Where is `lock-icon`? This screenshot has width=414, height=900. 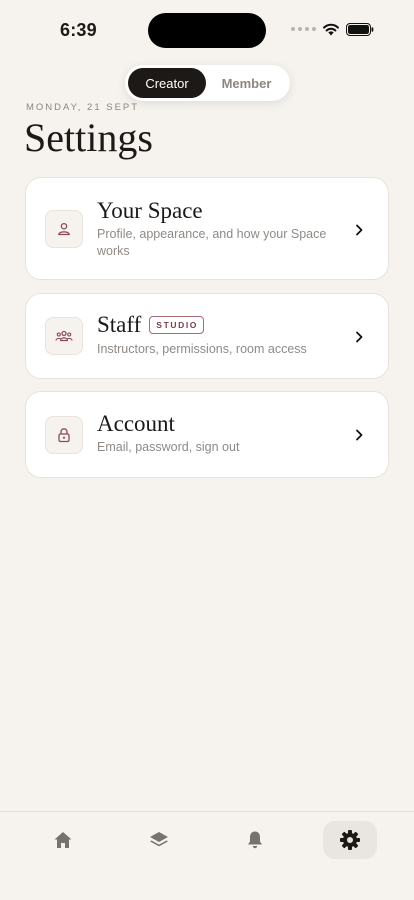
lock-icon is located at coordinates (64, 435).